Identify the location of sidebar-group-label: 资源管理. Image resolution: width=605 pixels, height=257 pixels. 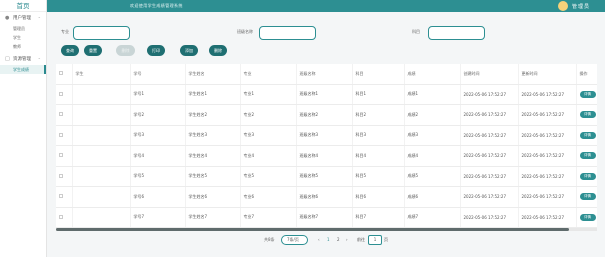
(22, 59).